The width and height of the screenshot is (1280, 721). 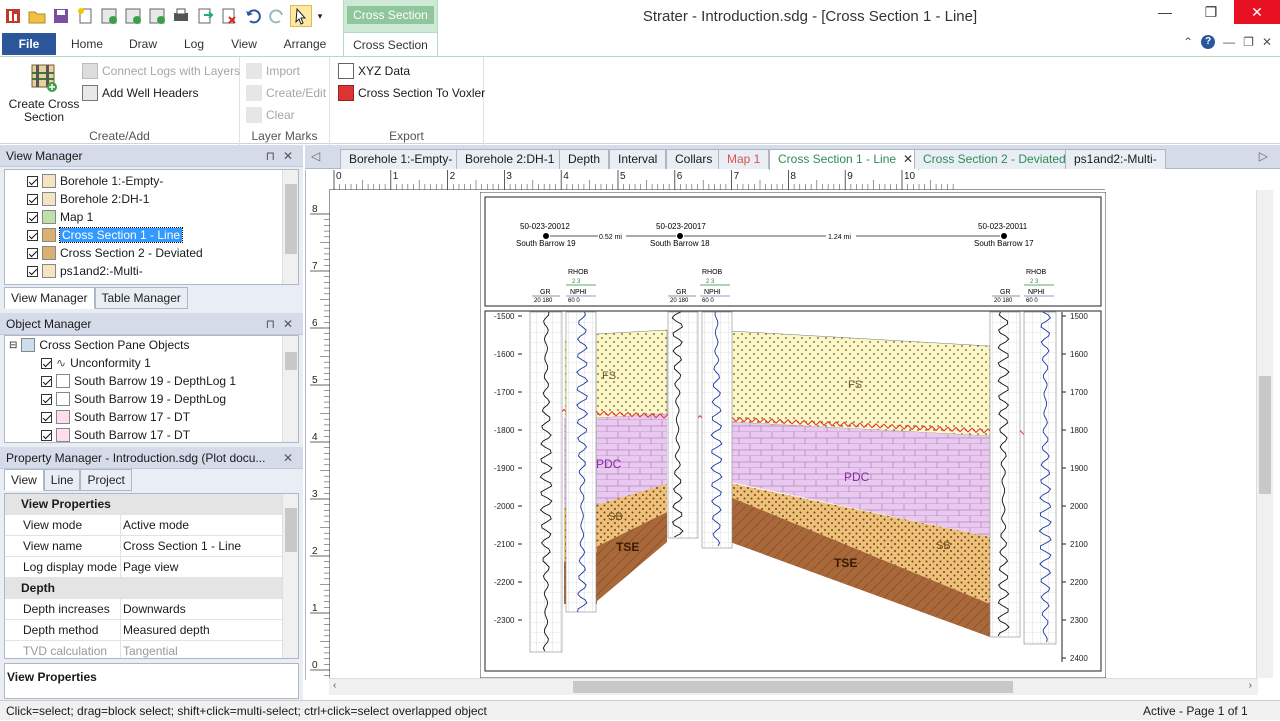 What do you see at coordinates (85, 16) in the screenshot?
I see `new-icon` at bounding box center [85, 16].